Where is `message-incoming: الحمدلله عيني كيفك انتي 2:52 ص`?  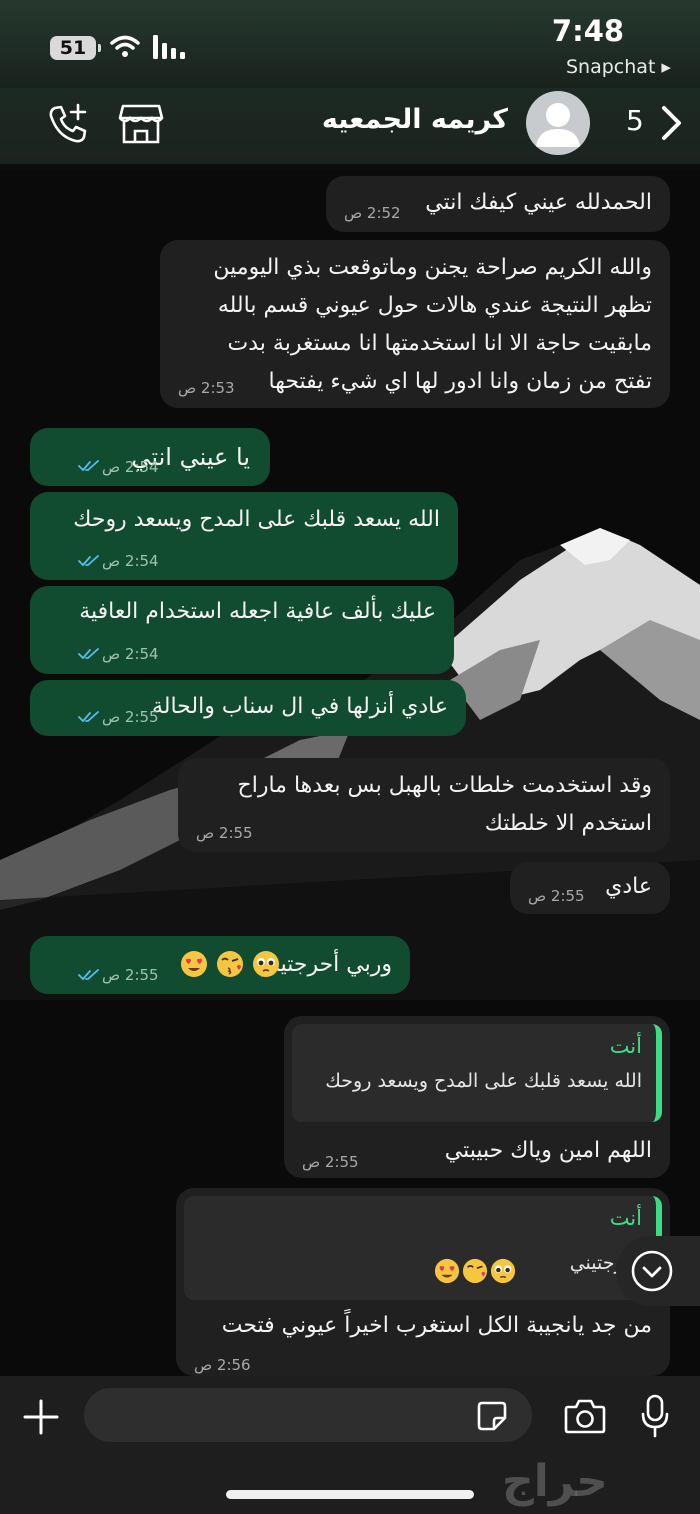
message-incoming: الحمدلله عيني كيفك انتي 2:52 ص is located at coordinates (498, 204).